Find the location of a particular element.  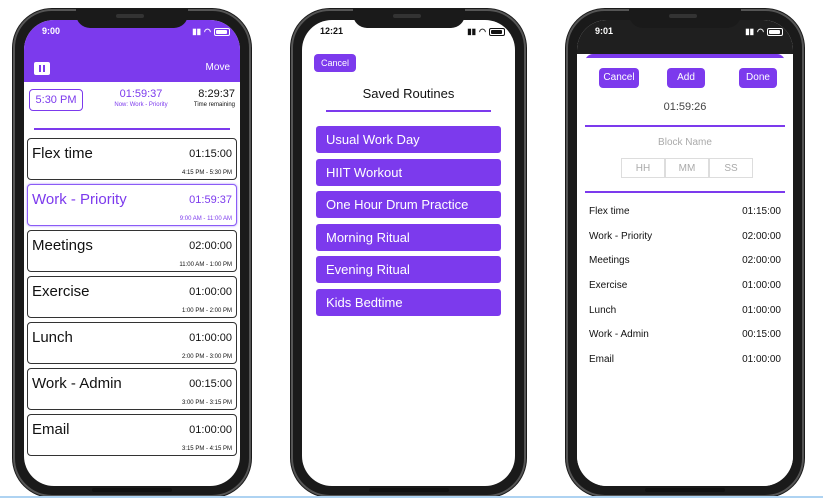

current-block-remaining: 01:59:37 Now: Work - Priority is located at coordinates (141, 98).